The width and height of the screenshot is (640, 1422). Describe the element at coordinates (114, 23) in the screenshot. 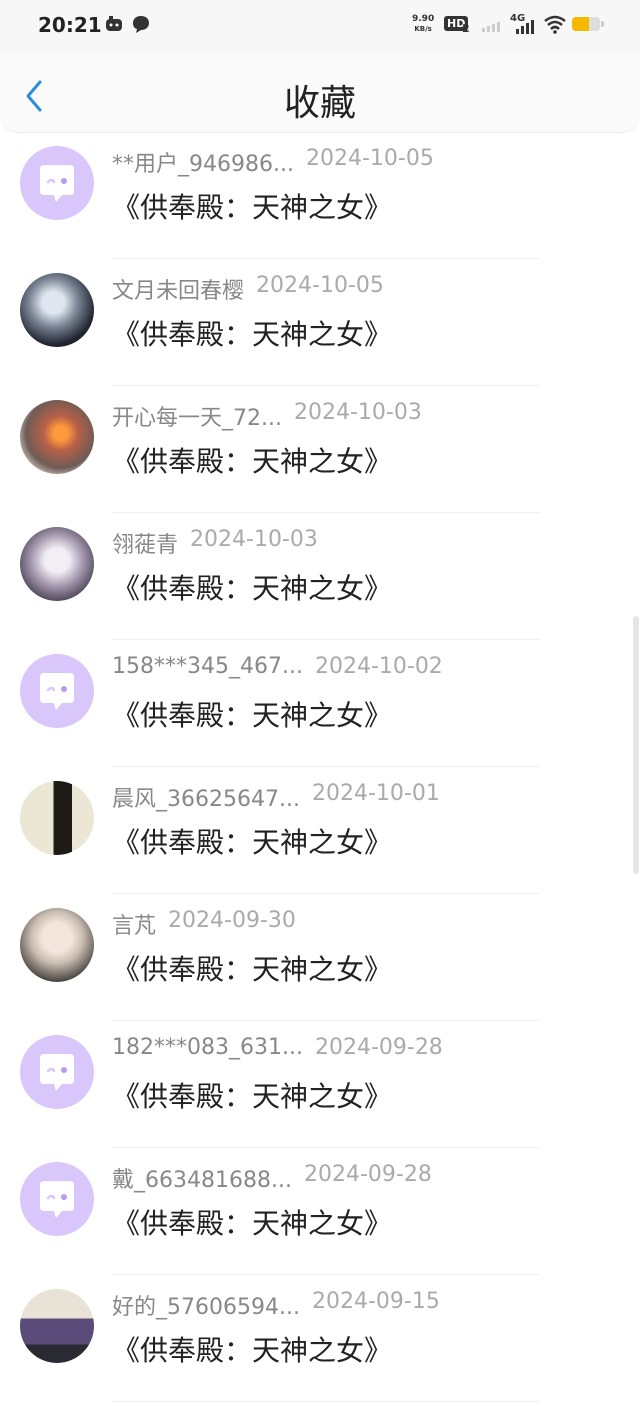

I see `game-controller-icon` at that location.